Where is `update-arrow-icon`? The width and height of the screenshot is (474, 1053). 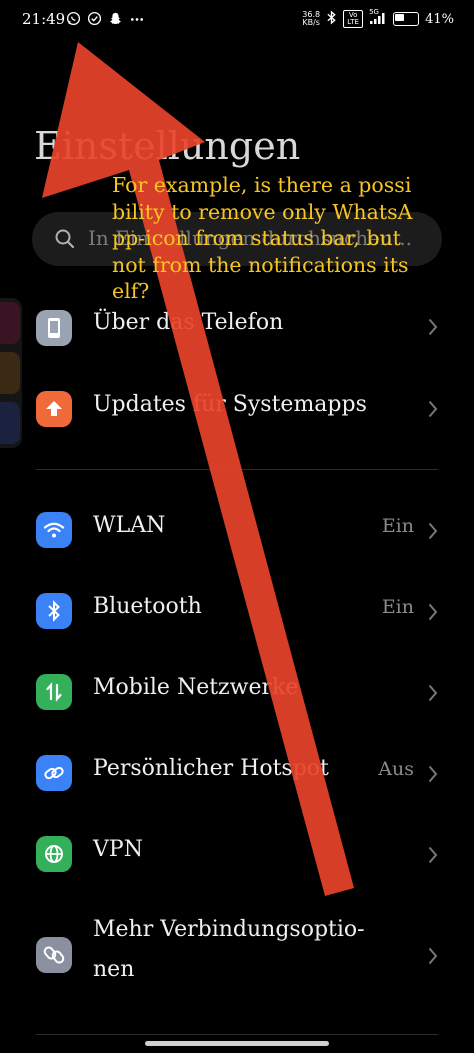
update-arrow-icon is located at coordinates (54, 409).